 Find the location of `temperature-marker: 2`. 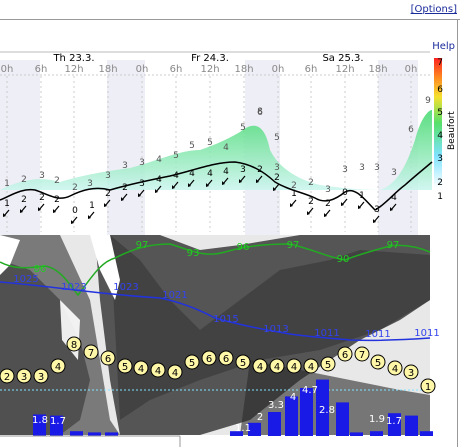

temperature-marker: 2 is located at coordinates (7, 376).